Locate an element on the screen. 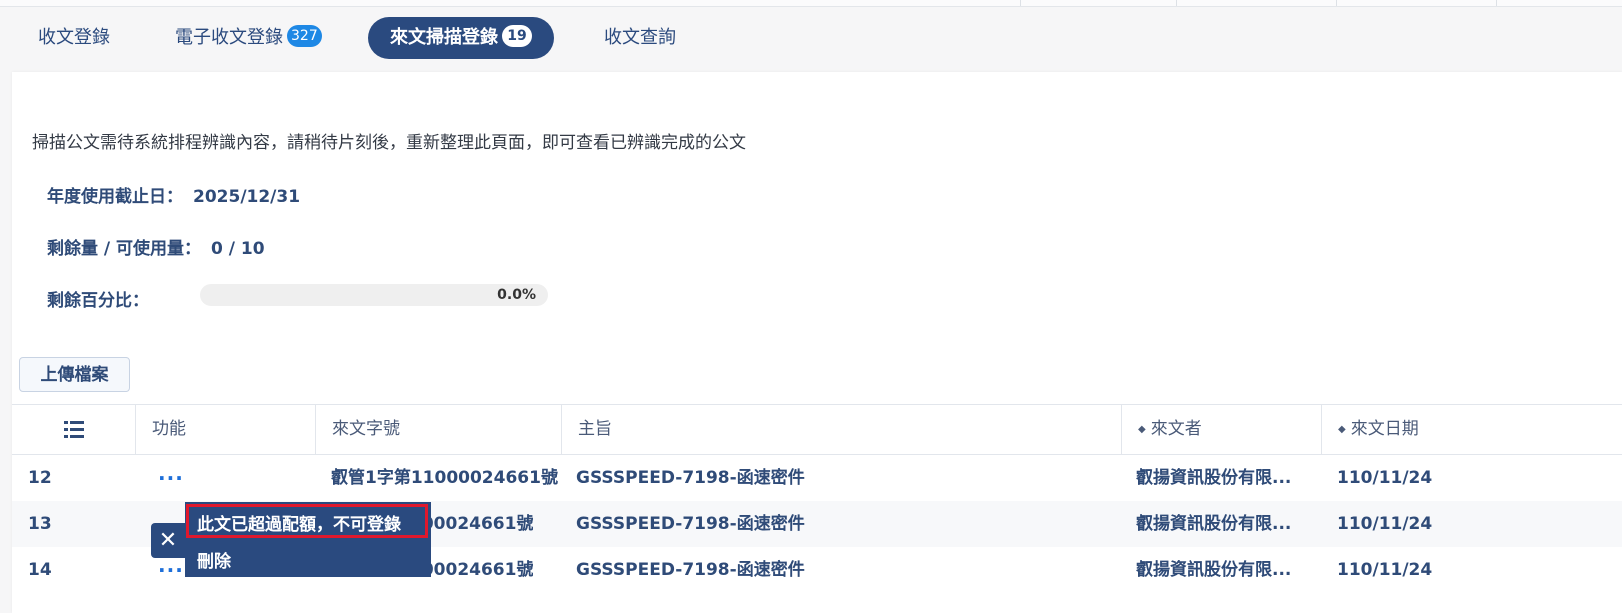 This screenshot has height=613, width=1622. row-doc-no: 叡管1字第11000024661號 is located at coordinates (444, 478).